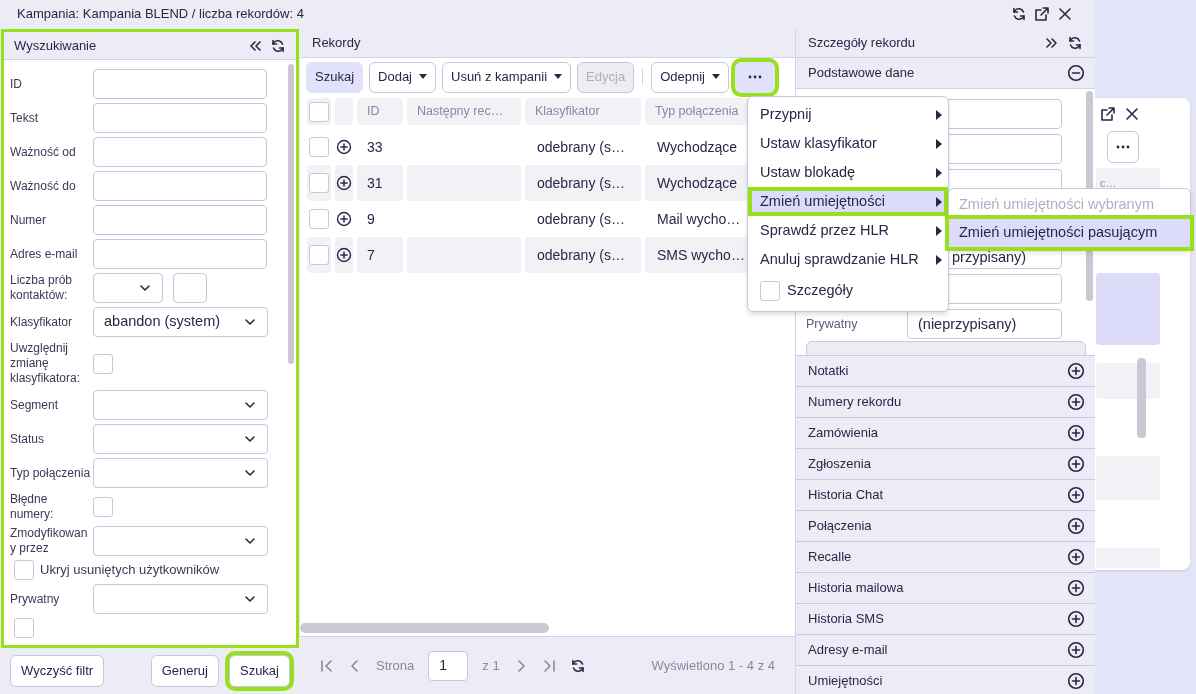 The height and width of the screenshot is (694, 1196). I want to click on field-label: ID, so click(16, 84).